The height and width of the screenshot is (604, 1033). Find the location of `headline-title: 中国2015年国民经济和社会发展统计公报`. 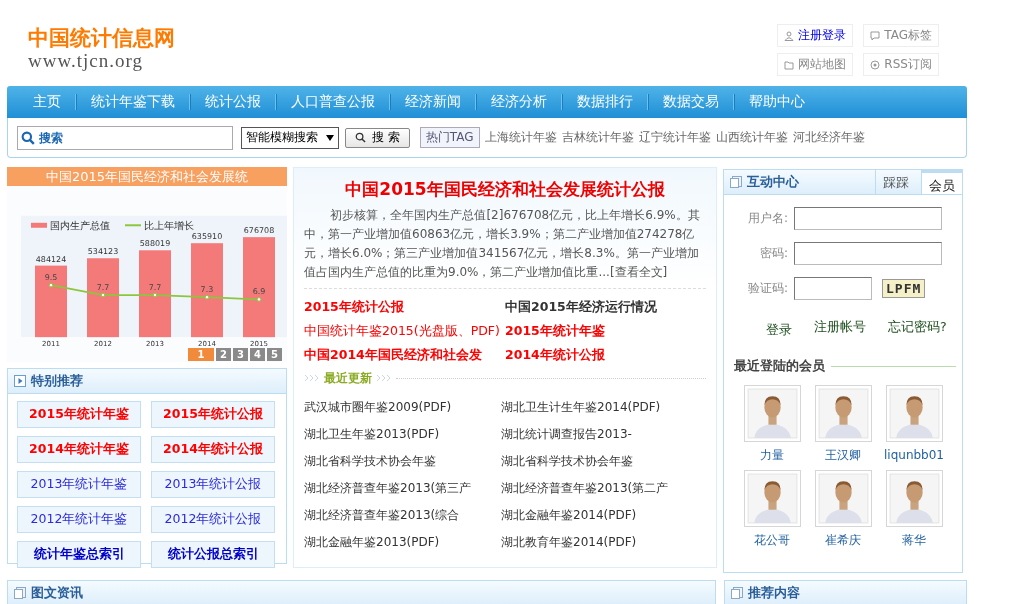

headline-title: 中国2015年国民经济和社会发展统计公报 is located at coordinates (505, 189).